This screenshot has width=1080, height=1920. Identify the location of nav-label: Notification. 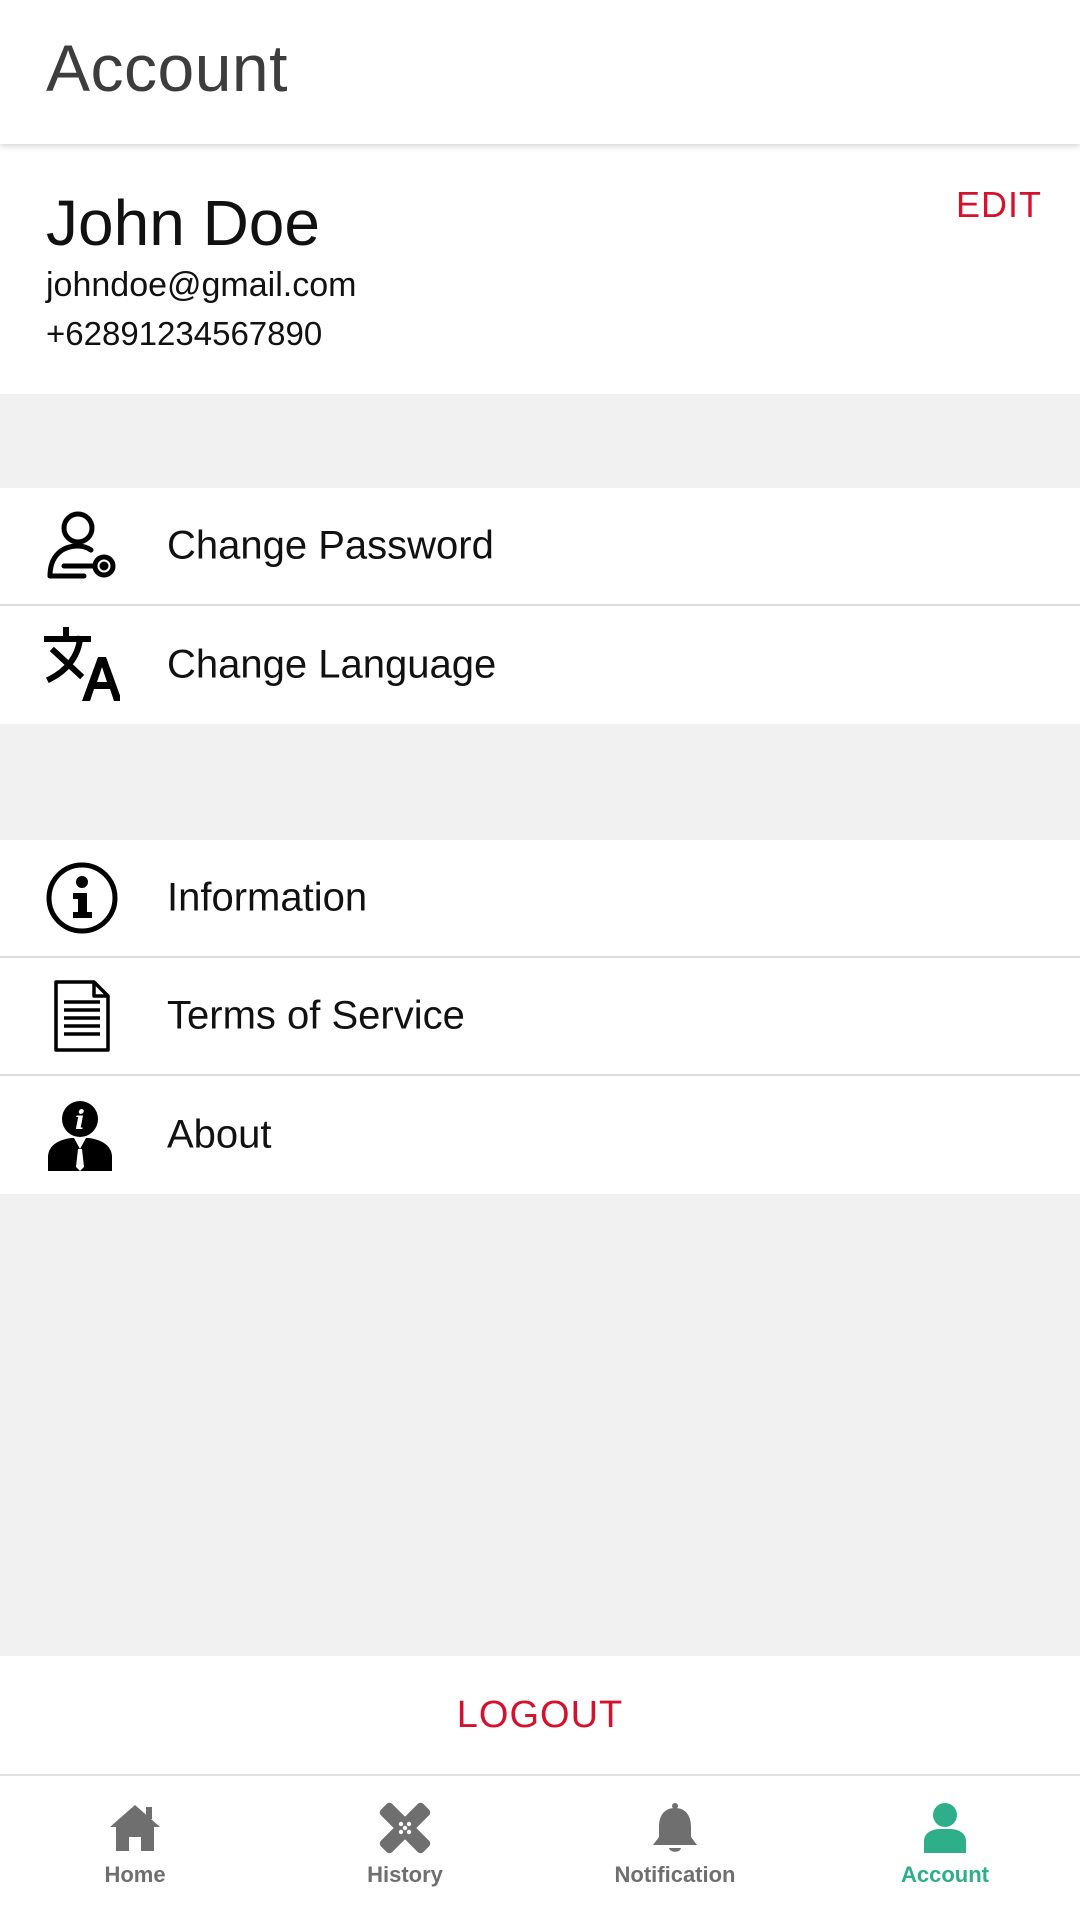
(675, 1874).